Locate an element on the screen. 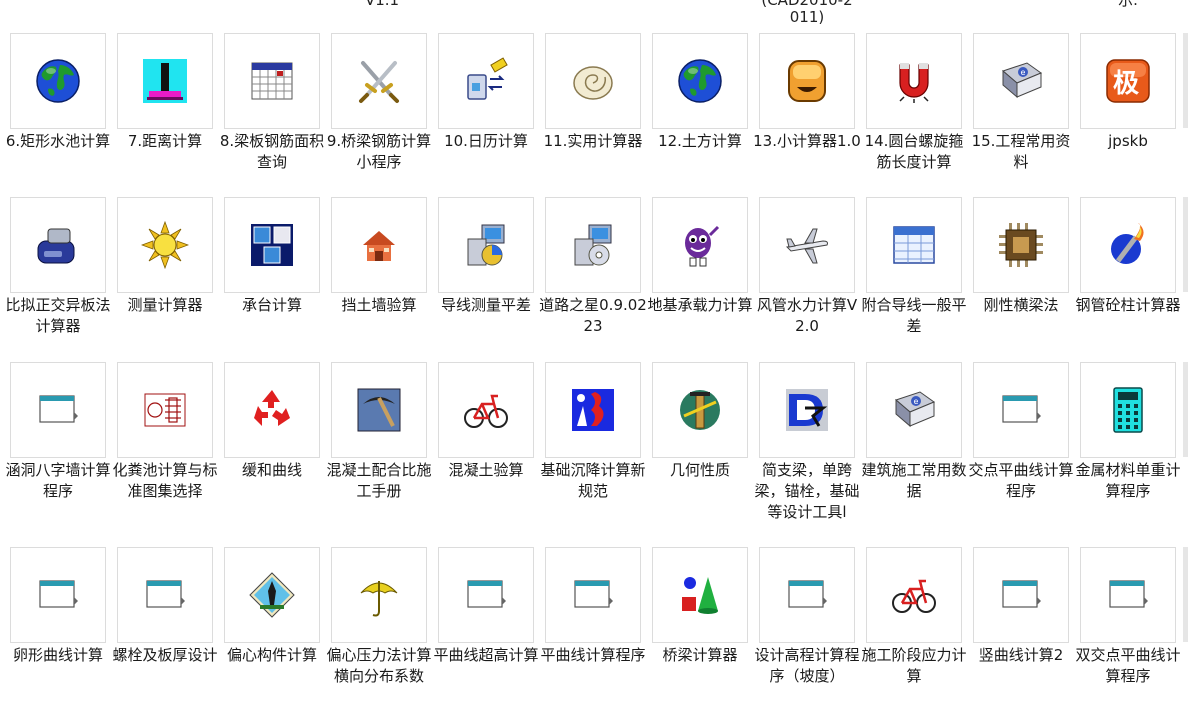  file-label: 化粪池计算与标准图集选择 is located at coordinates (165, 481).